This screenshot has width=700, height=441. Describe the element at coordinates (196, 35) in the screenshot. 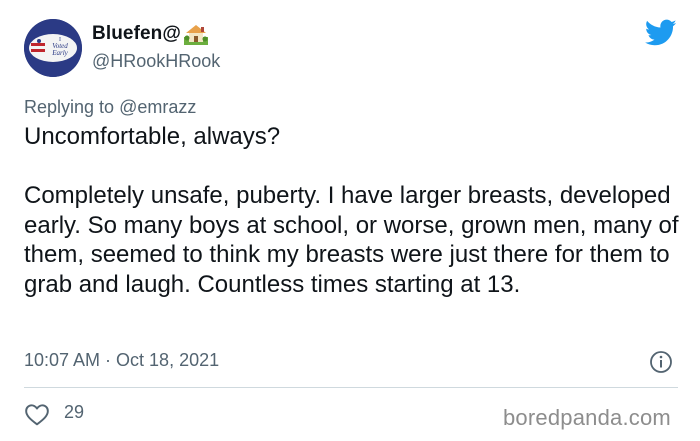

I see `house-with-garden-icon` at that location.